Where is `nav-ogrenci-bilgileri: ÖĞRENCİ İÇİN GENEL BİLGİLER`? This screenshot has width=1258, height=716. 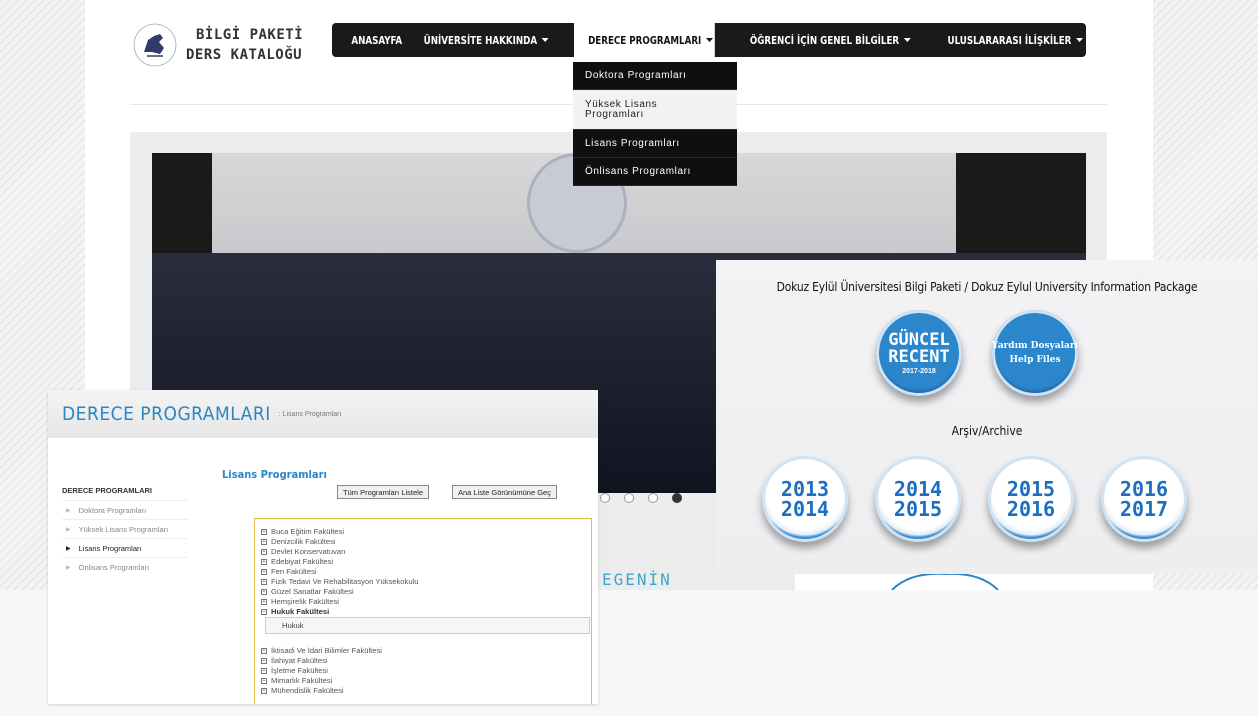
nav-ogrenci-bilgileri: ÖĞRENCİ İÇİN GENEL BİLGİLER is located at coordinates (826, 40).